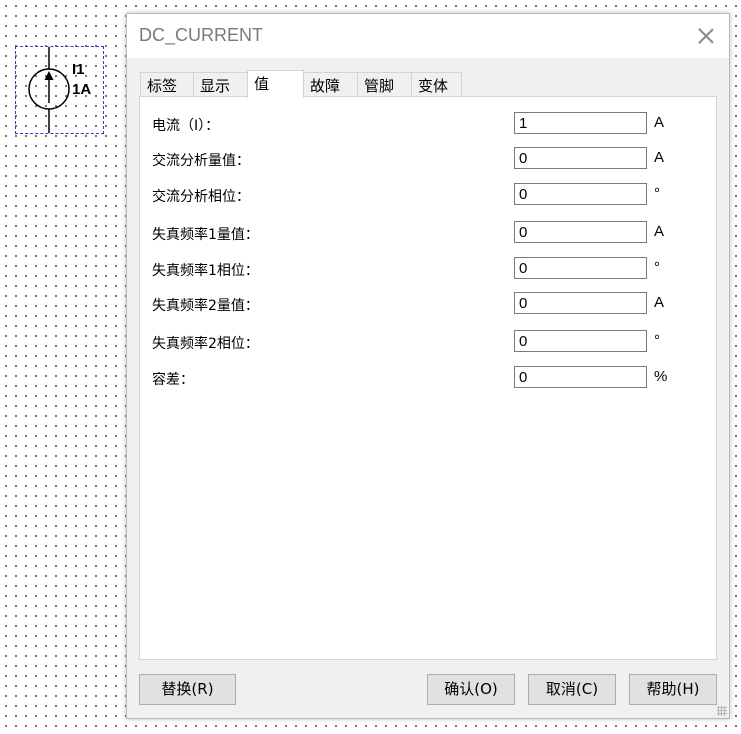  I want to click on field-label: 电流（I）：, so click(186, 126).